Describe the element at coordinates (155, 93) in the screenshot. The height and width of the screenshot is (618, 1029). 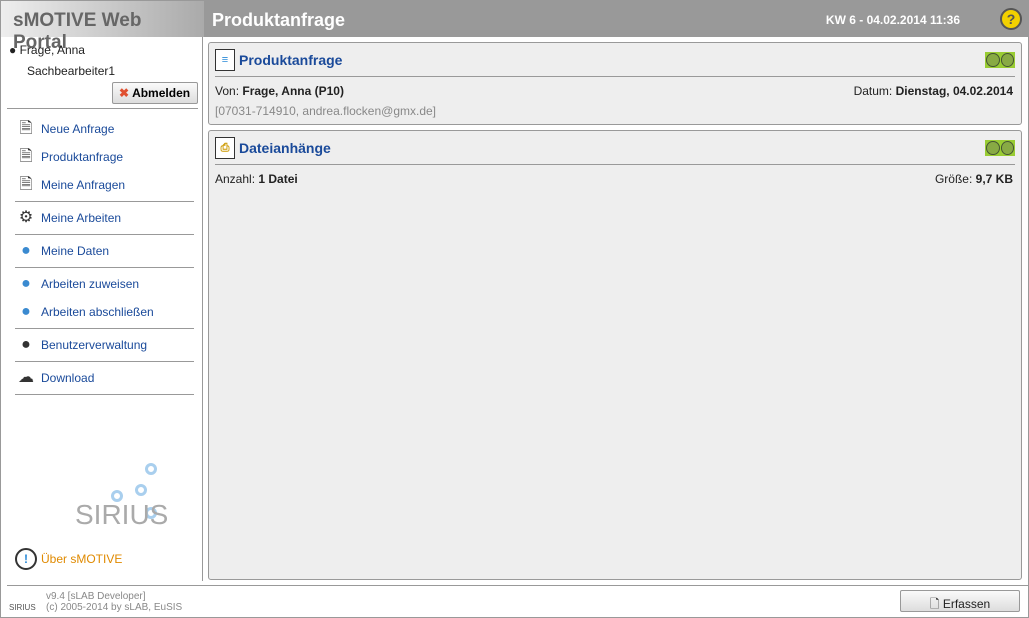
I see `logout-button: ✖ Abmelden` at that location.